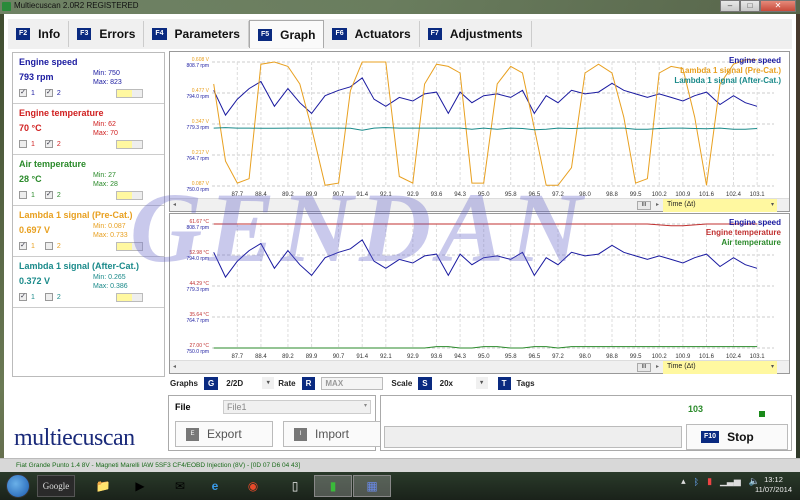  I want to click on folder-icon: 📁, so click(103, 486).